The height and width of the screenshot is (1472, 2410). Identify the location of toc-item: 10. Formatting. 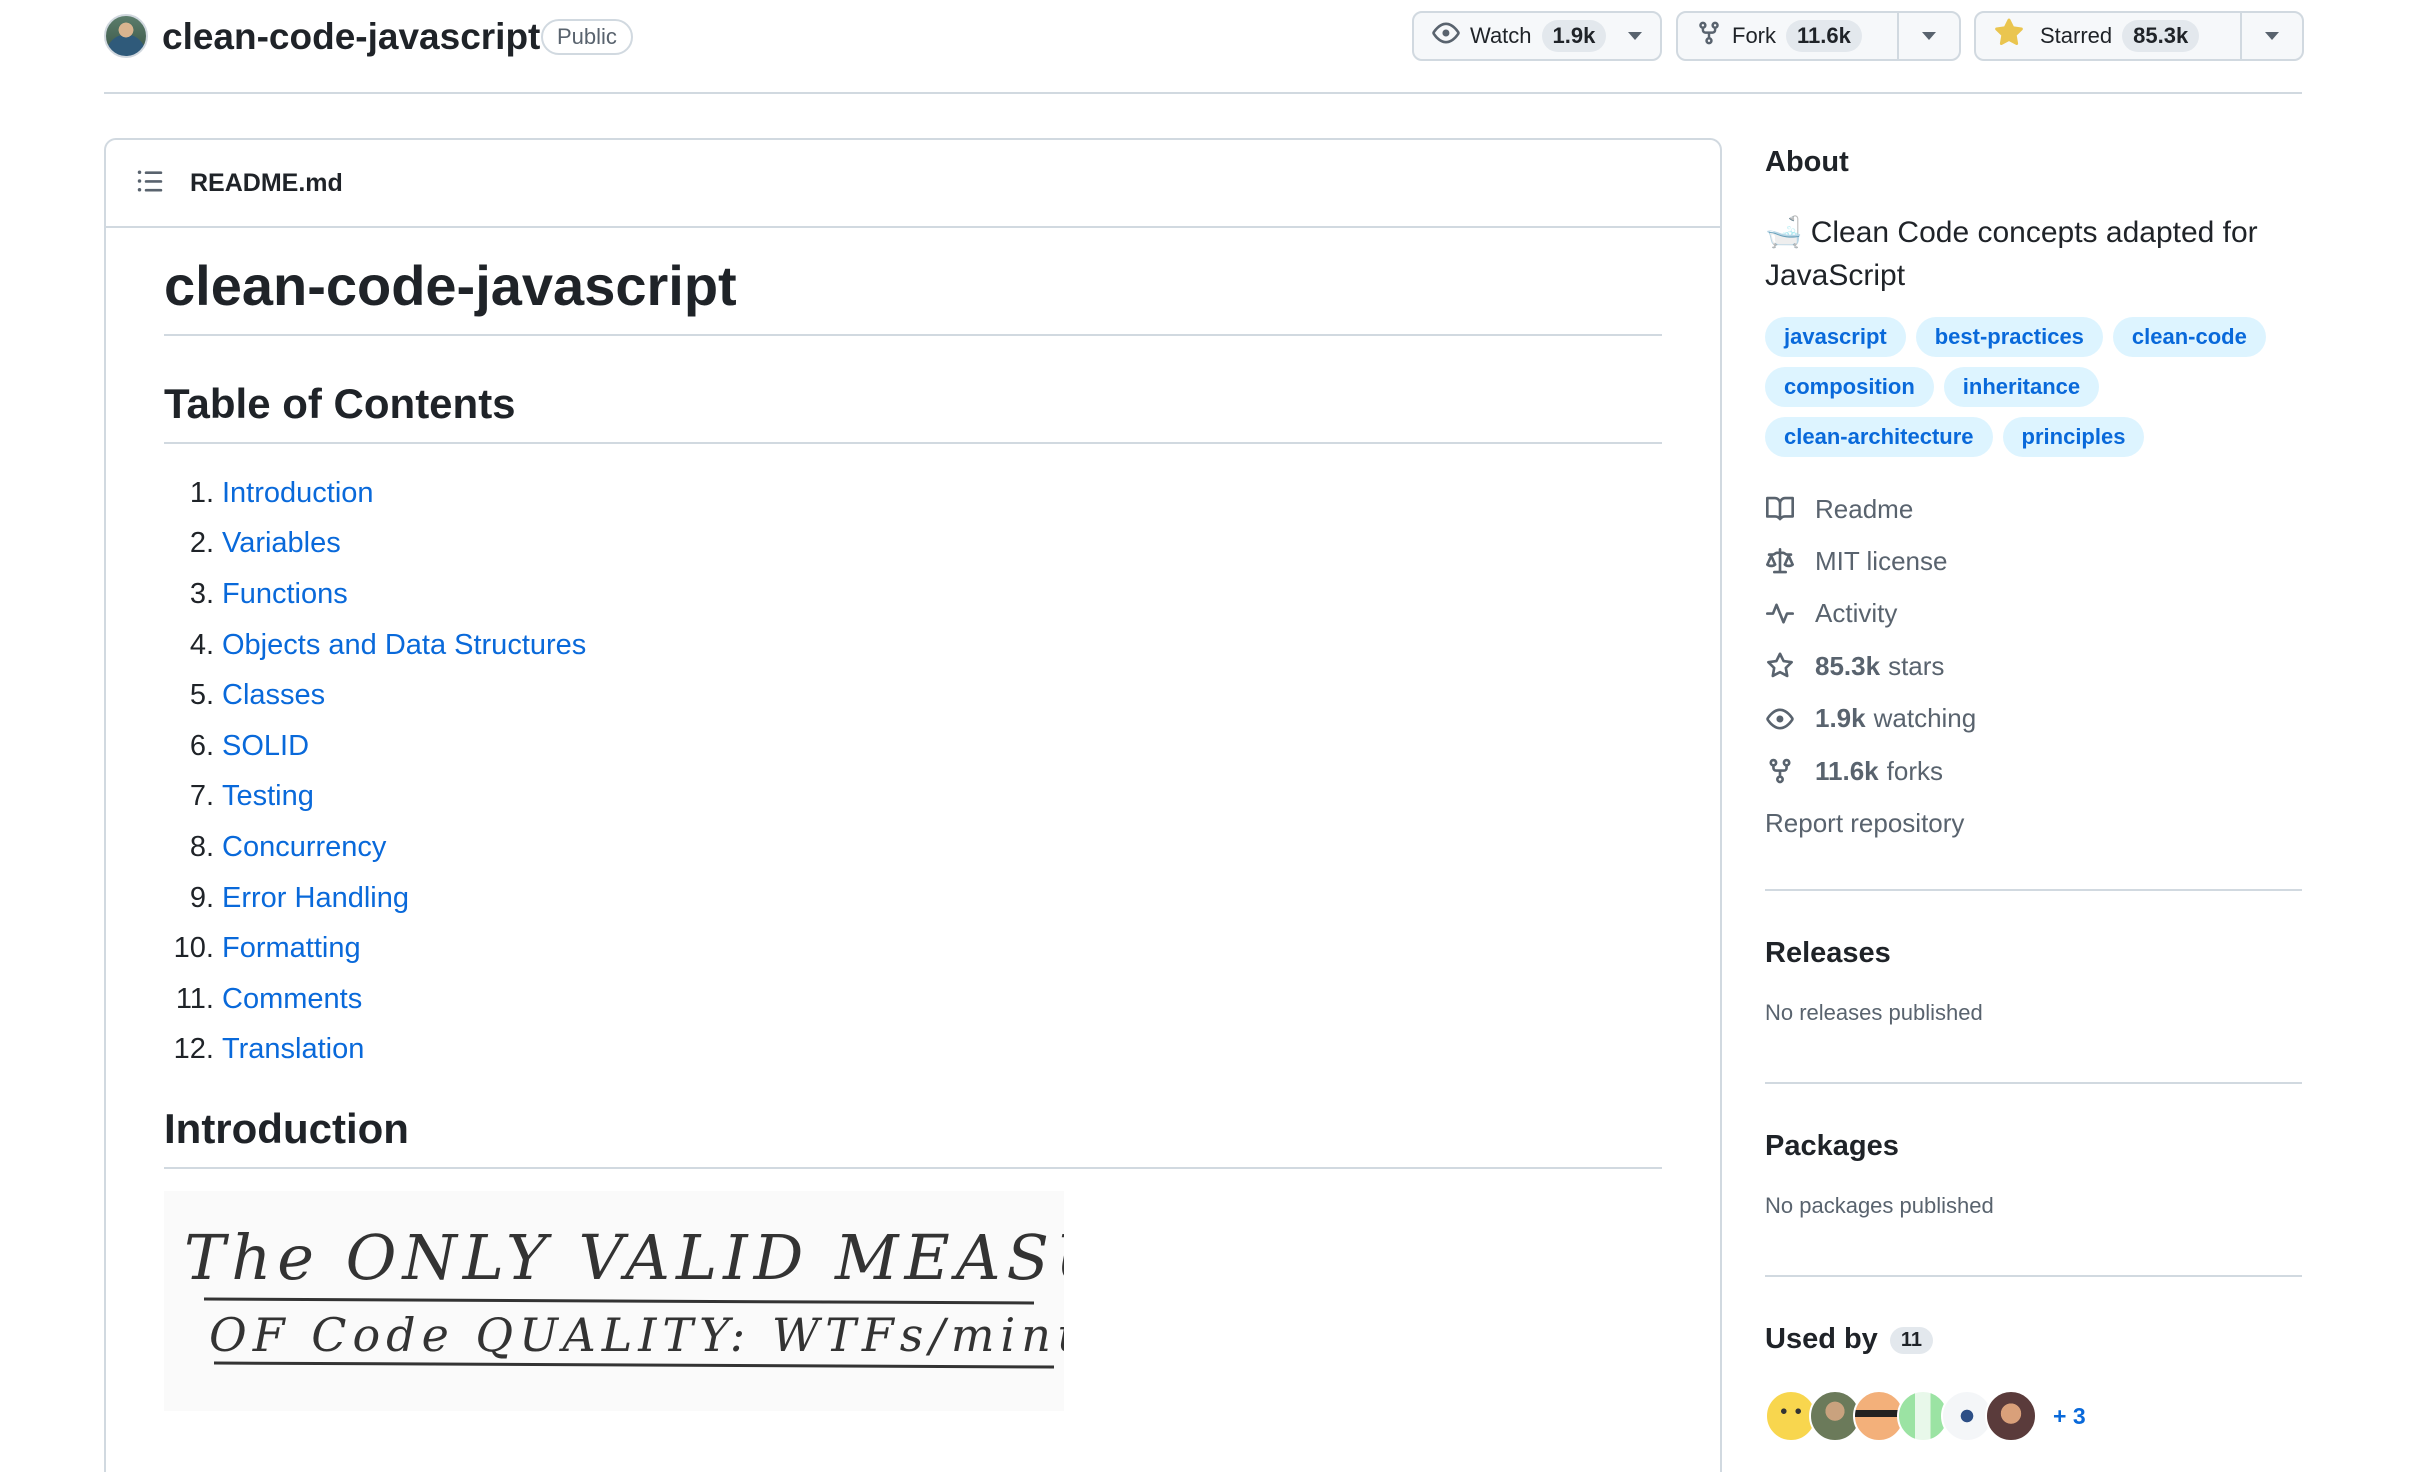
(267, 948).